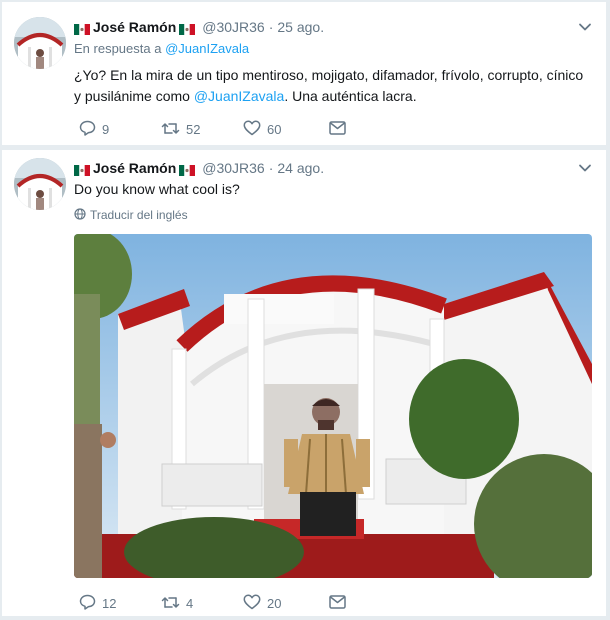 This screenshot has height=620, width=610. I want to click on reply-count: 9, so click(106, 129).